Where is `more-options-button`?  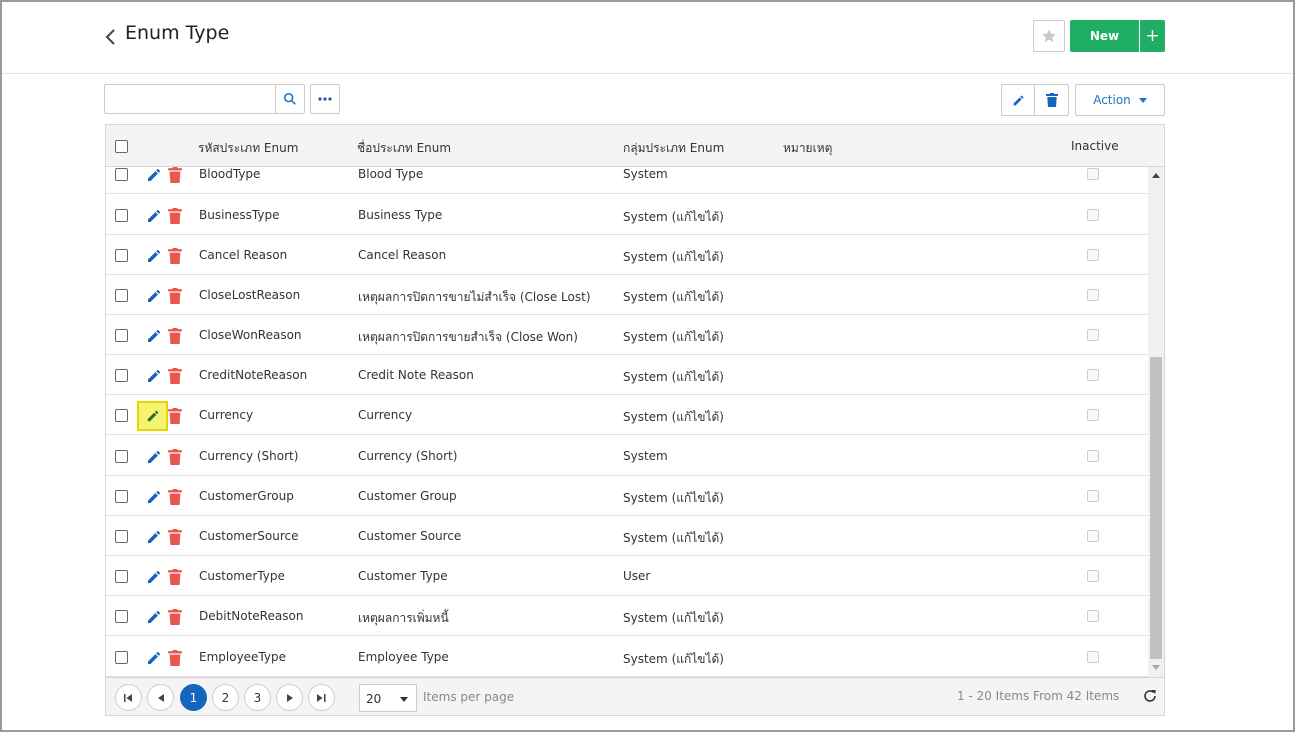 more-options-button is located at coordinates (325, 99).